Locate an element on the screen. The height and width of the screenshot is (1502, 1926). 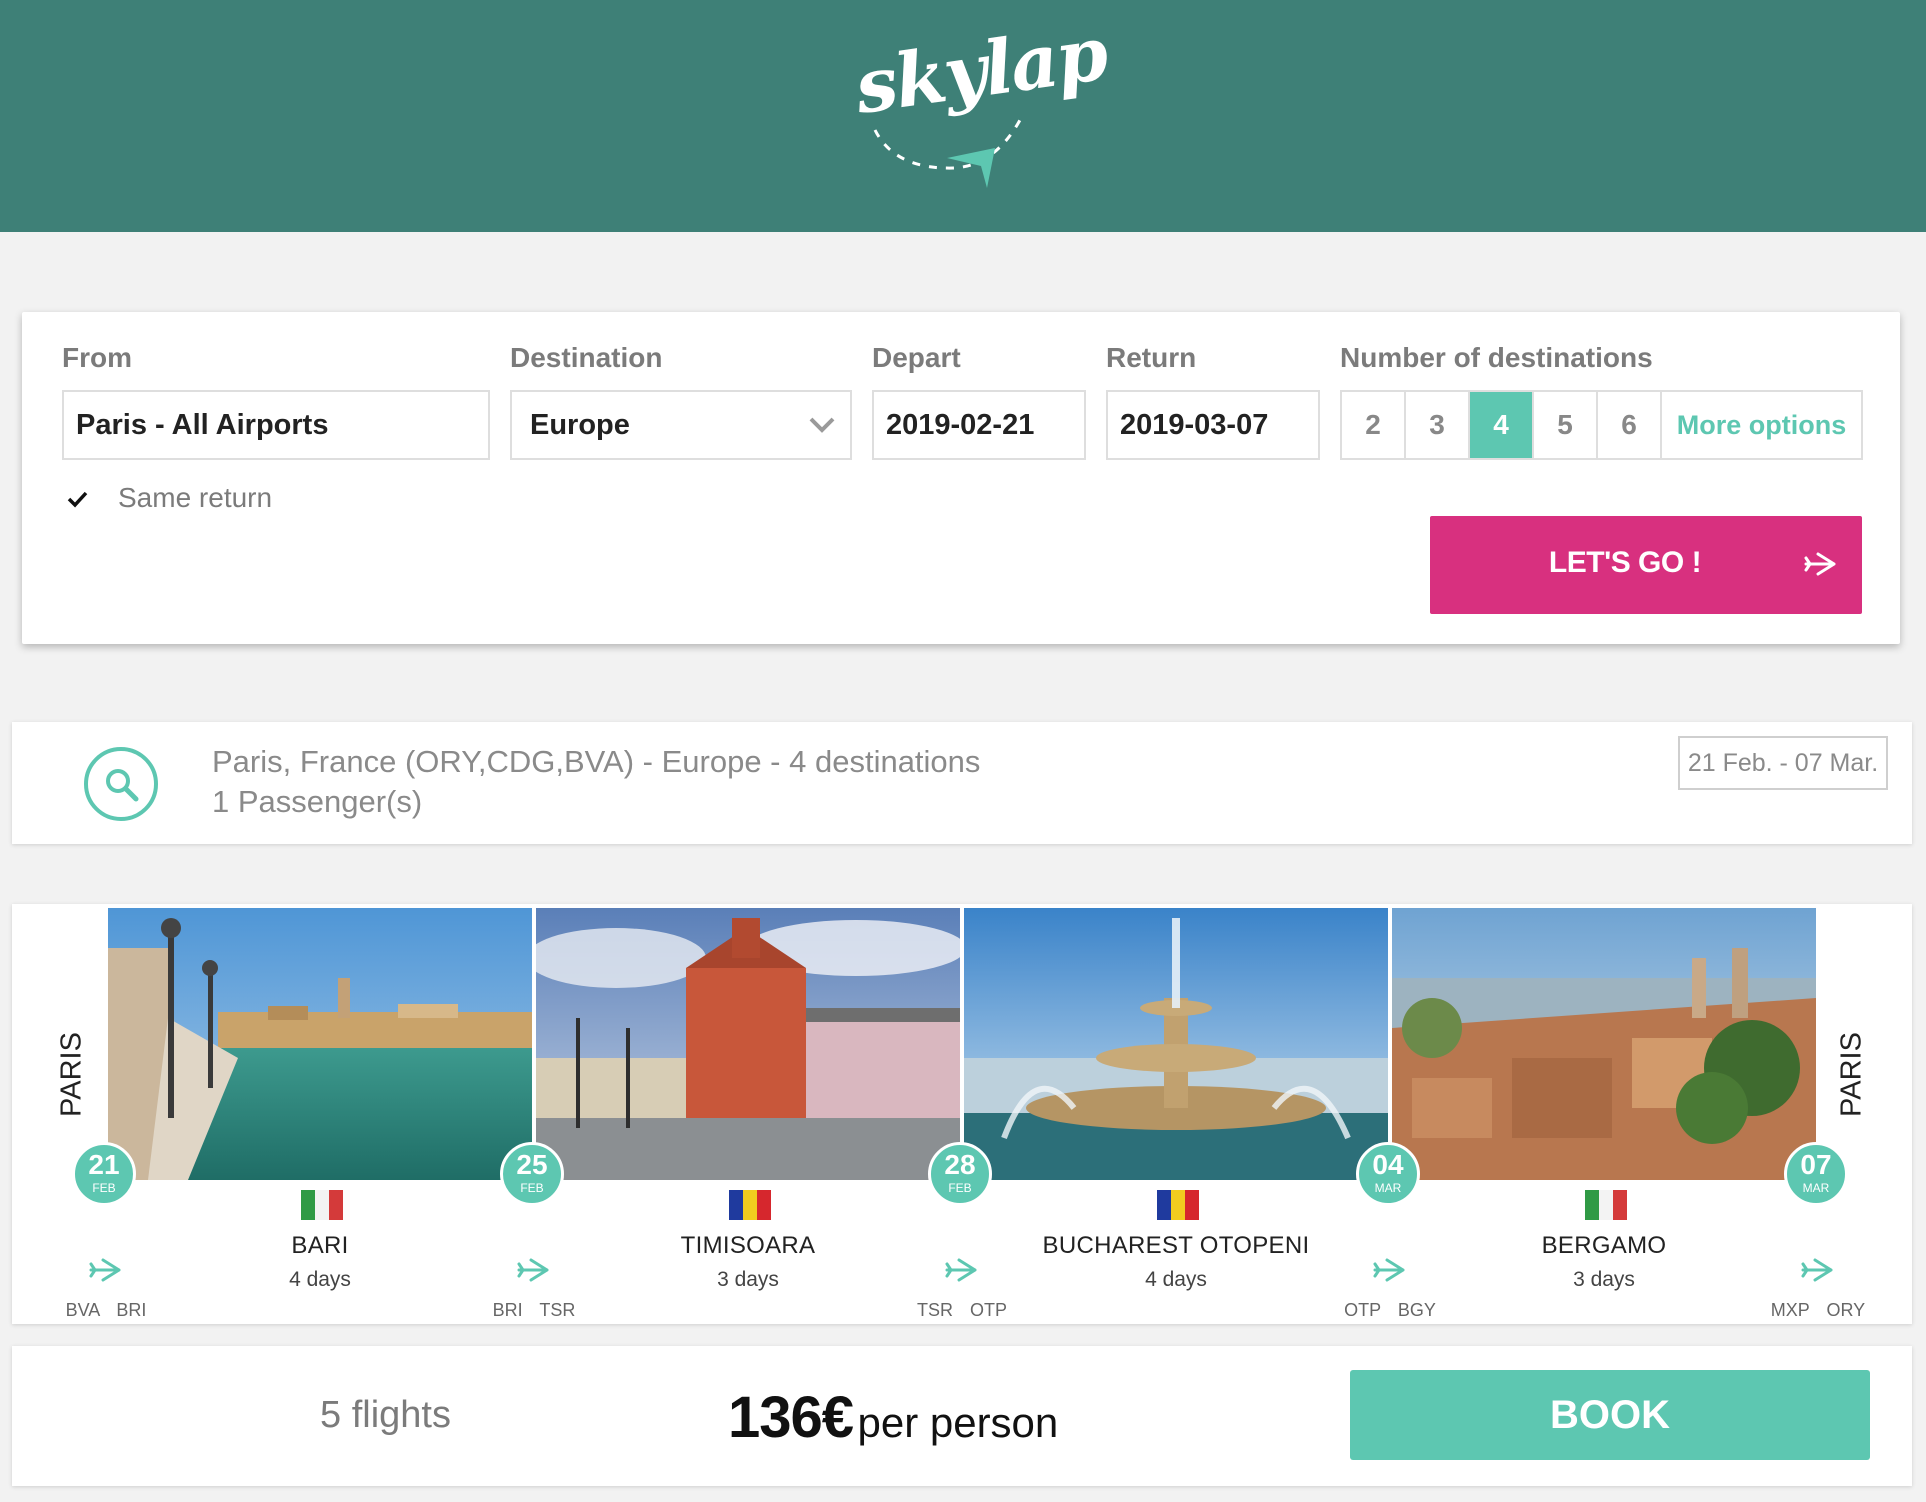
flight-airport-codes: OTP BGY is located at coordinates (1390, 1310).